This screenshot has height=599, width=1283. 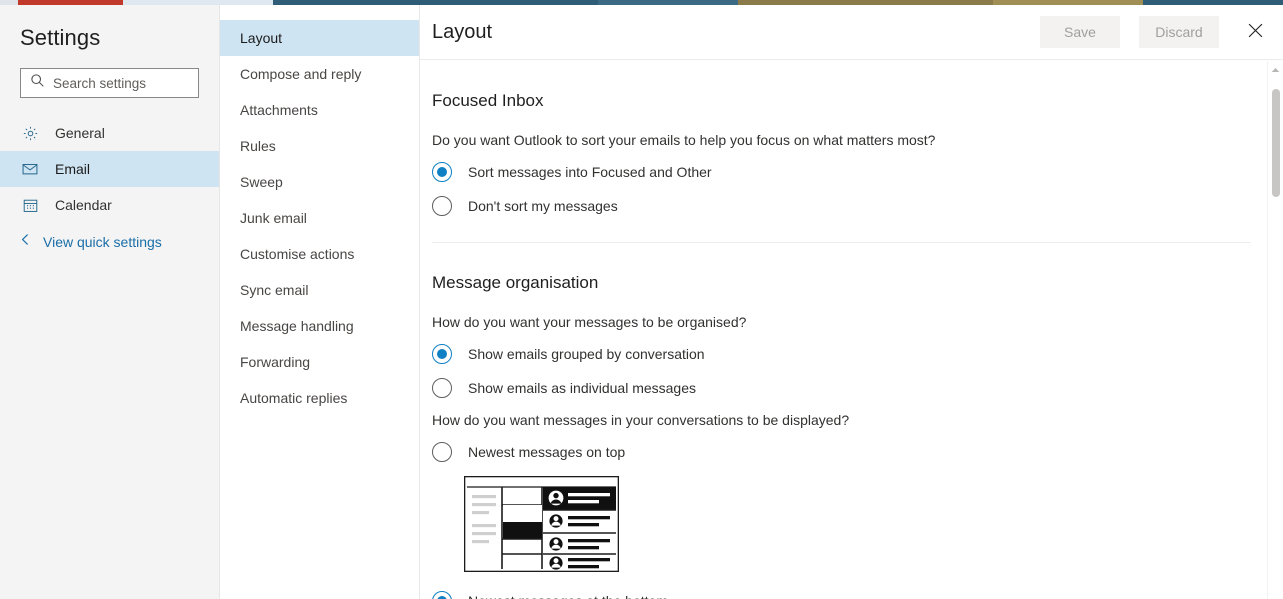 I want to click on detail-title: Layout, so click(x=462, y=31).